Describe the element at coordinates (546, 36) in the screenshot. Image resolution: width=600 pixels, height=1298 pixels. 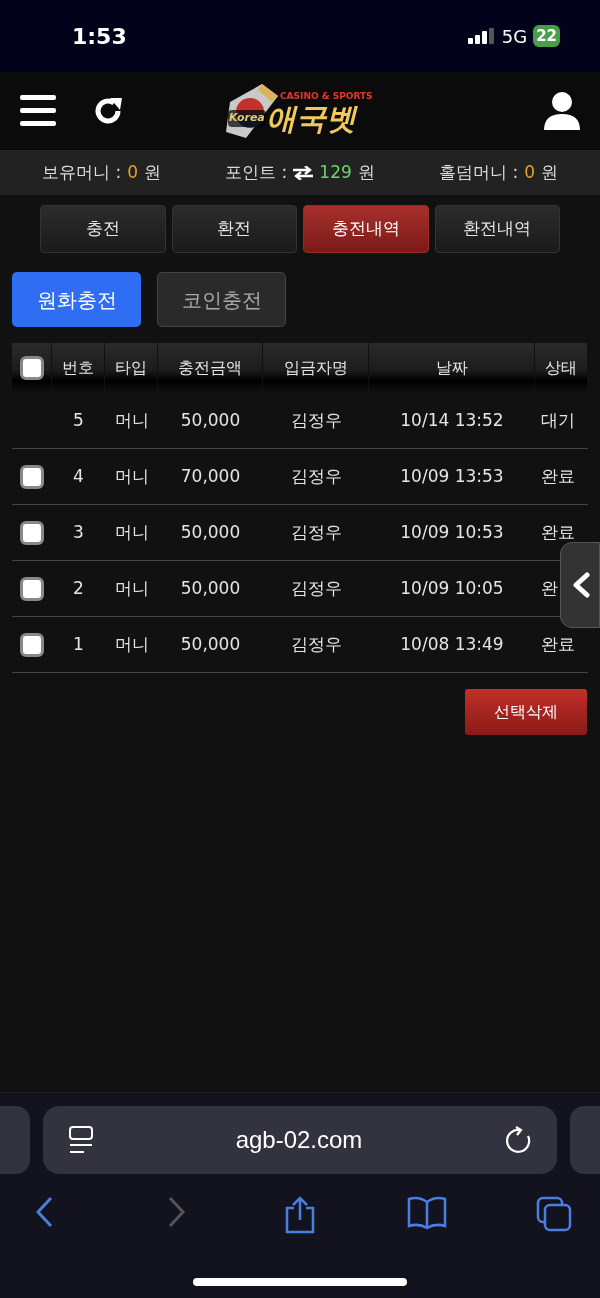
I see `battery-level: 22` at that location.